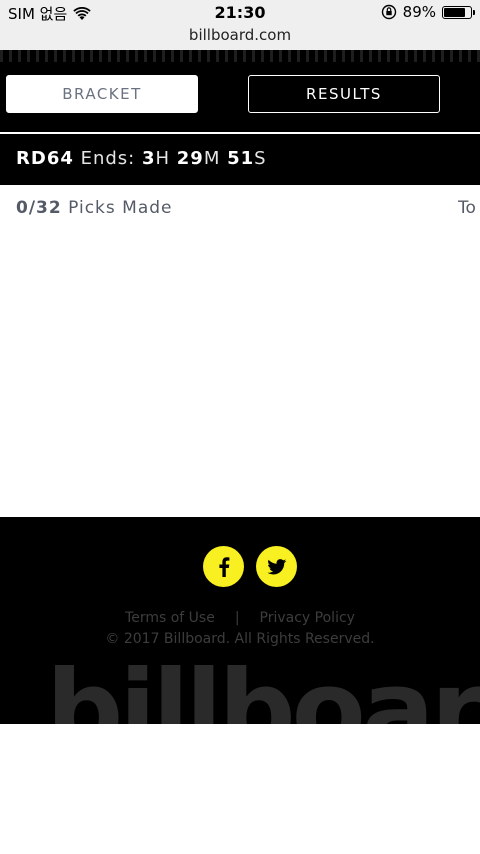 The image size is (480, 854). Describe the element at coordinates (419, 12) in the screenshot. I see `battery-percent: 89%` at that location.